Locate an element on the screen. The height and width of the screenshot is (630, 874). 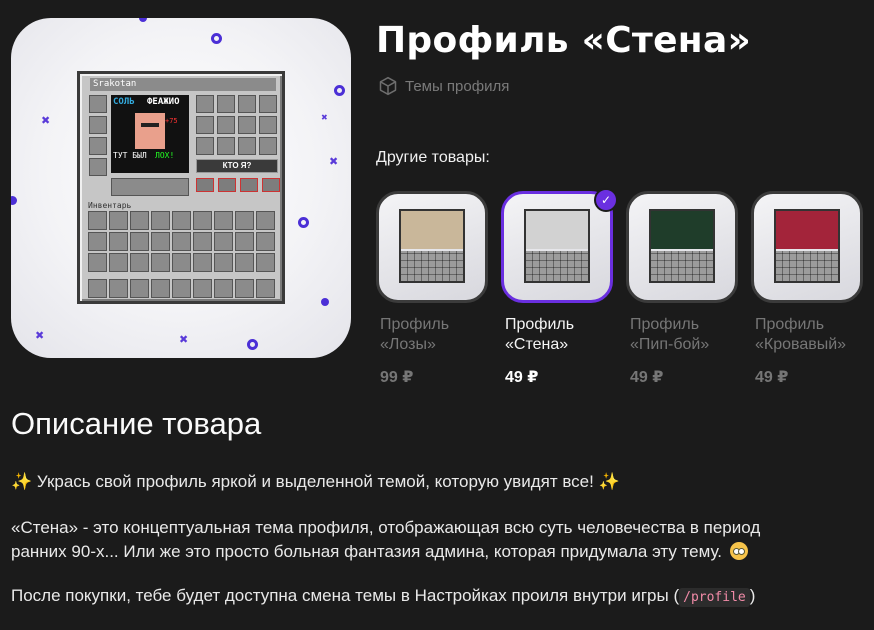
command-code: /profile is located at coordinates (714, 597).